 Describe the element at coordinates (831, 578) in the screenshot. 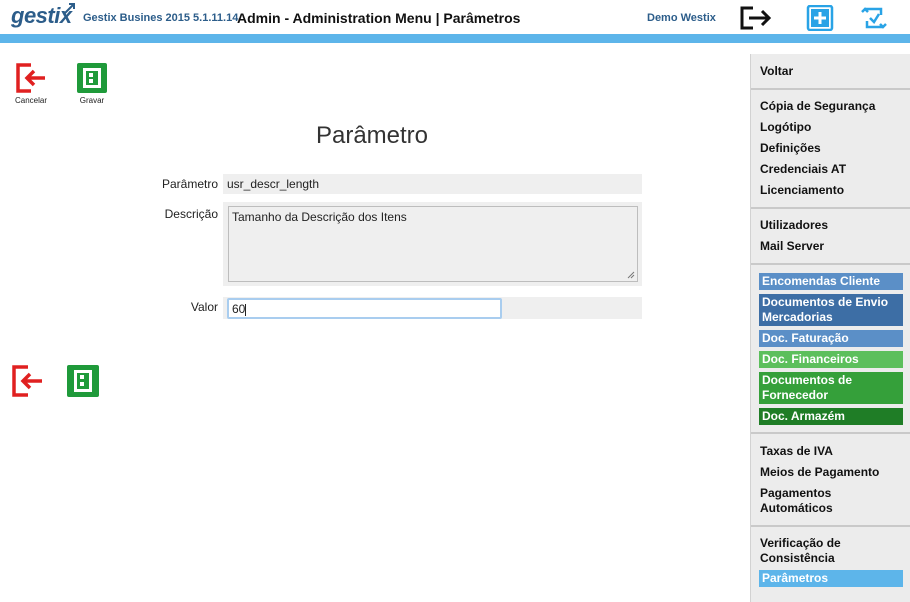

I see `sidebar-item-parameters: Parâmetros` at that location.